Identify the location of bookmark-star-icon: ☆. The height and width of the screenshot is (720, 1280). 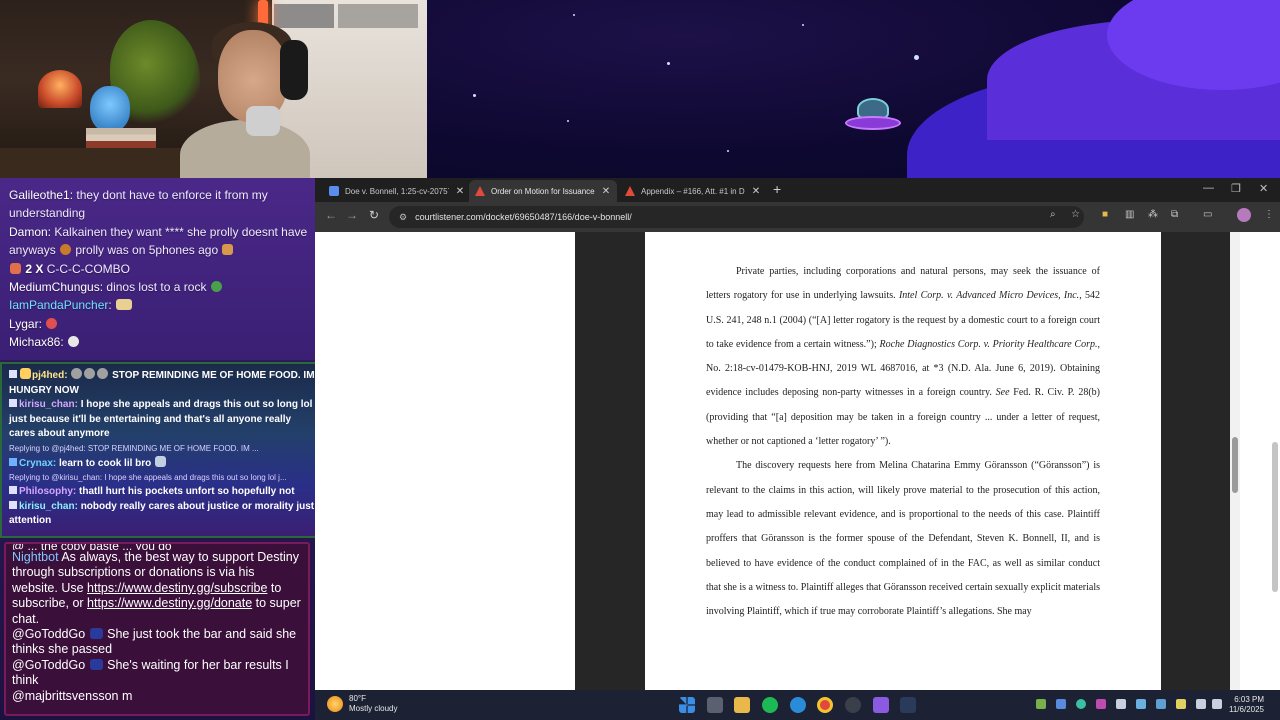
(1075, 214).